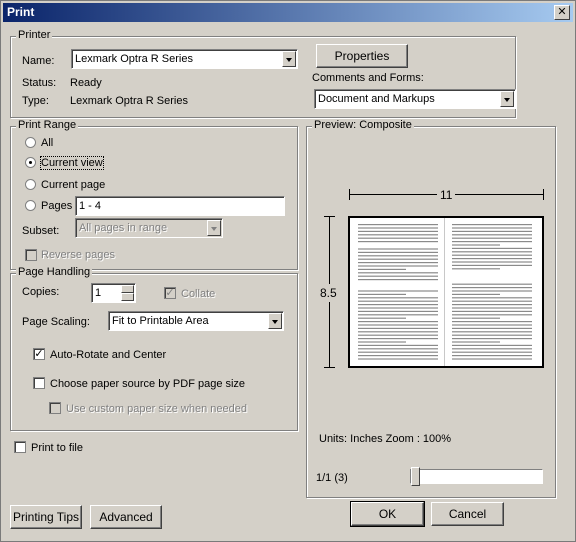 The image size is (576, 542). Describe the element at coordinates (30, 184) in the screenshot. I see `radio-current-page` at that location.